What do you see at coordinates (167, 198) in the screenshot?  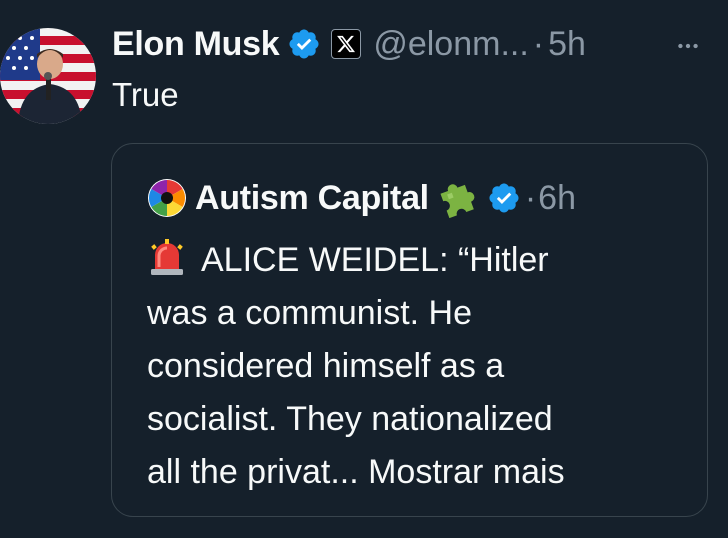 I see `quoted-author-avatar` at bounding box center [167, 198].